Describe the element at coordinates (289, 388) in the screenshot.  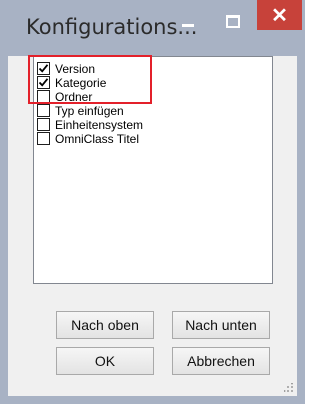
I see `resize-grip-icon` at that location.